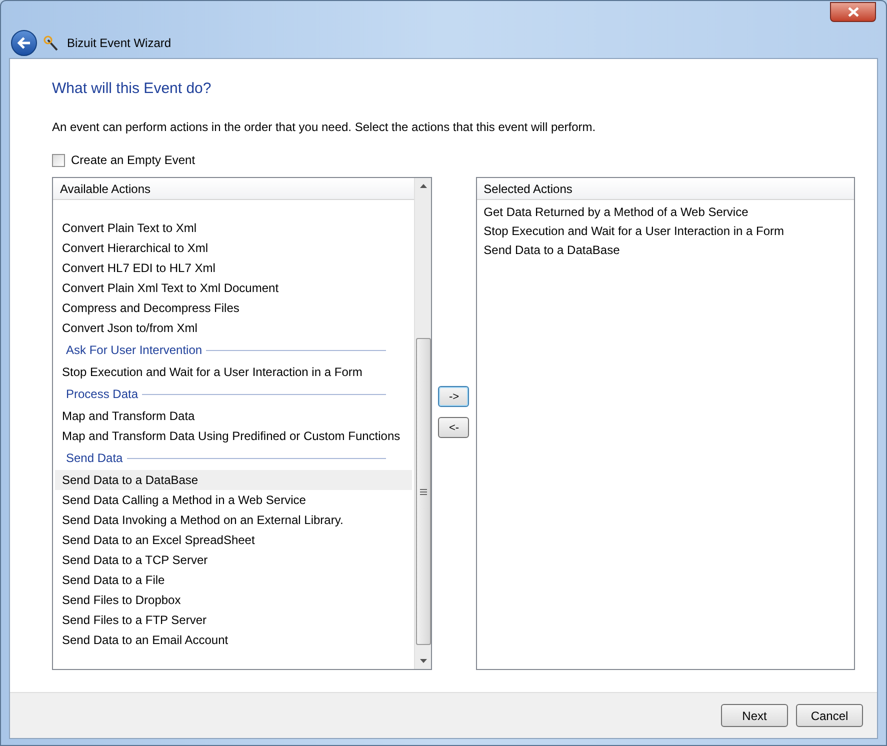  What do you see at coordinates (665, 212) in the screenshot?
I see `selected-action-item: Get Data Returned by a Method of a Web Service` at bounding box center [665, 212].